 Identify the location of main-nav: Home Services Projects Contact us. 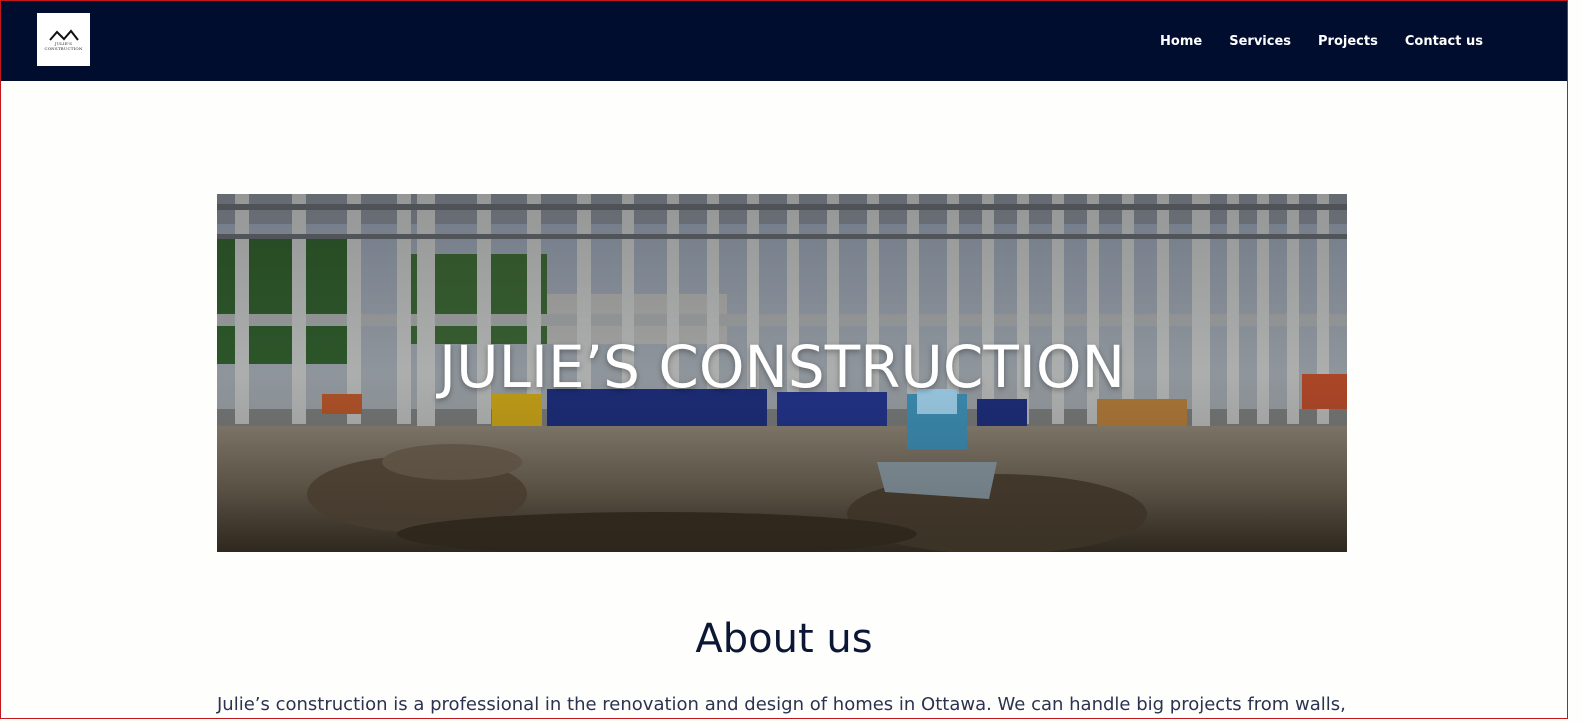
(1321, 41).